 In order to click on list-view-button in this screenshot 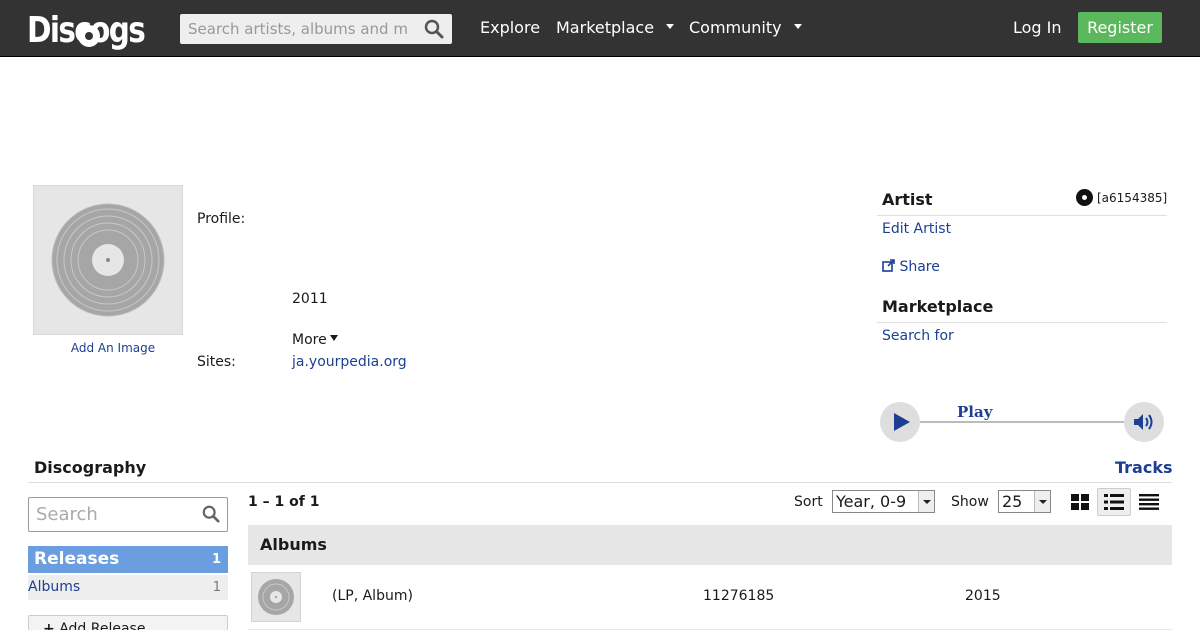, I will do `click(1114, 502)`.